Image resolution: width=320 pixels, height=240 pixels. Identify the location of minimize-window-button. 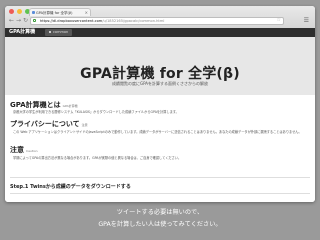
(19, 11).